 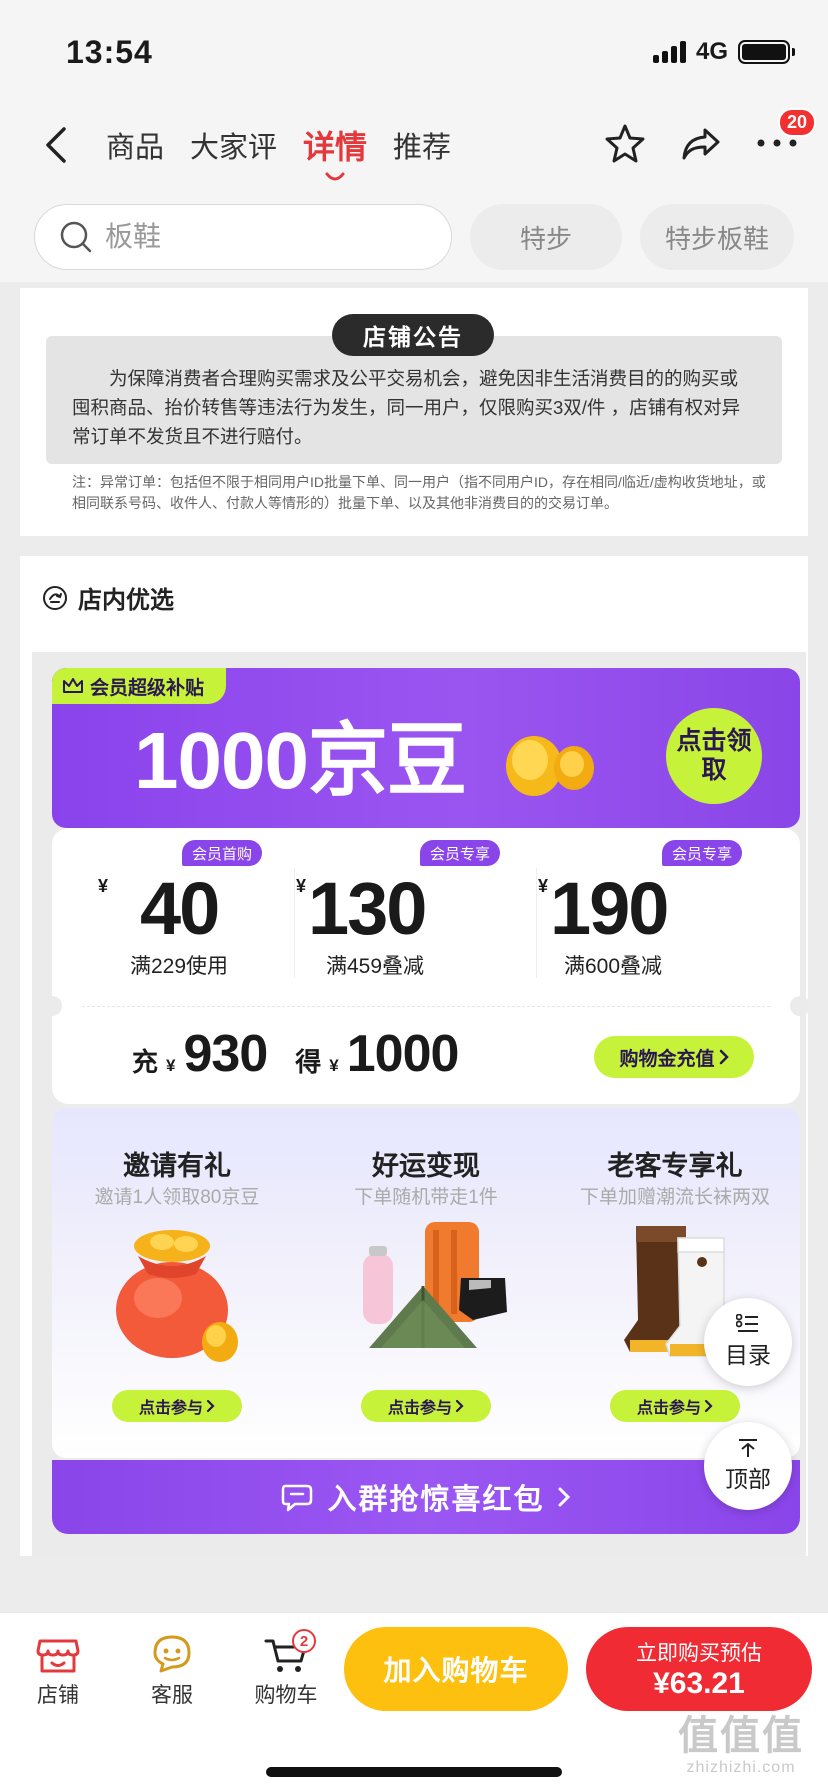 What do you see at coordinates (58, 1695) in the screenshot?
I see `store-label: 店铺` at bounding box center [58, 1695].